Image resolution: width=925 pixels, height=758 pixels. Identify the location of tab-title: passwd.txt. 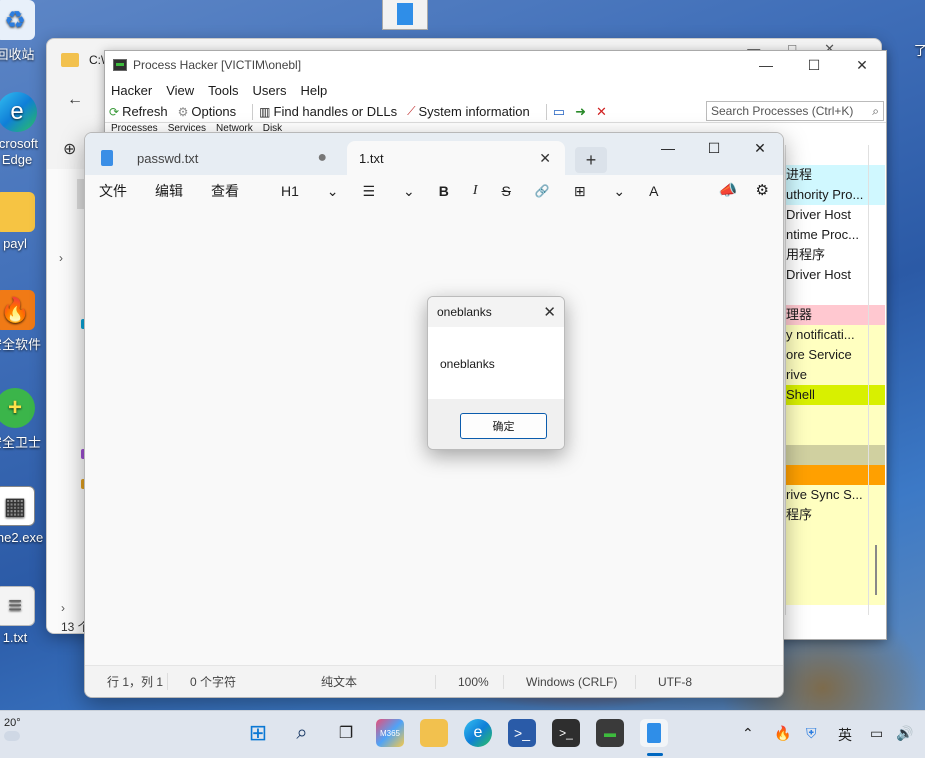
(168, 158).